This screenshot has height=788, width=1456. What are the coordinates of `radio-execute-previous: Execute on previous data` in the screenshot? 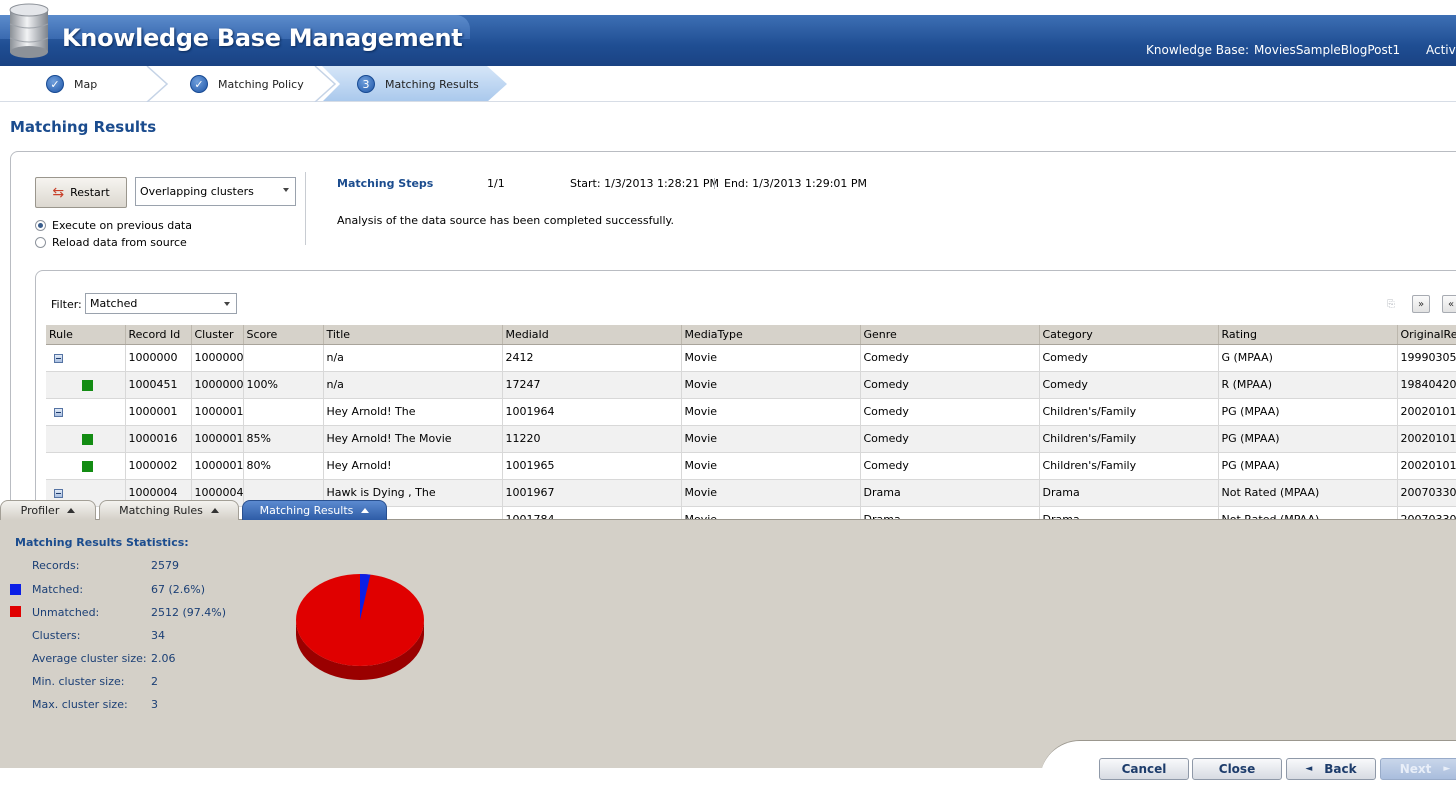 It's located at (113, 225).